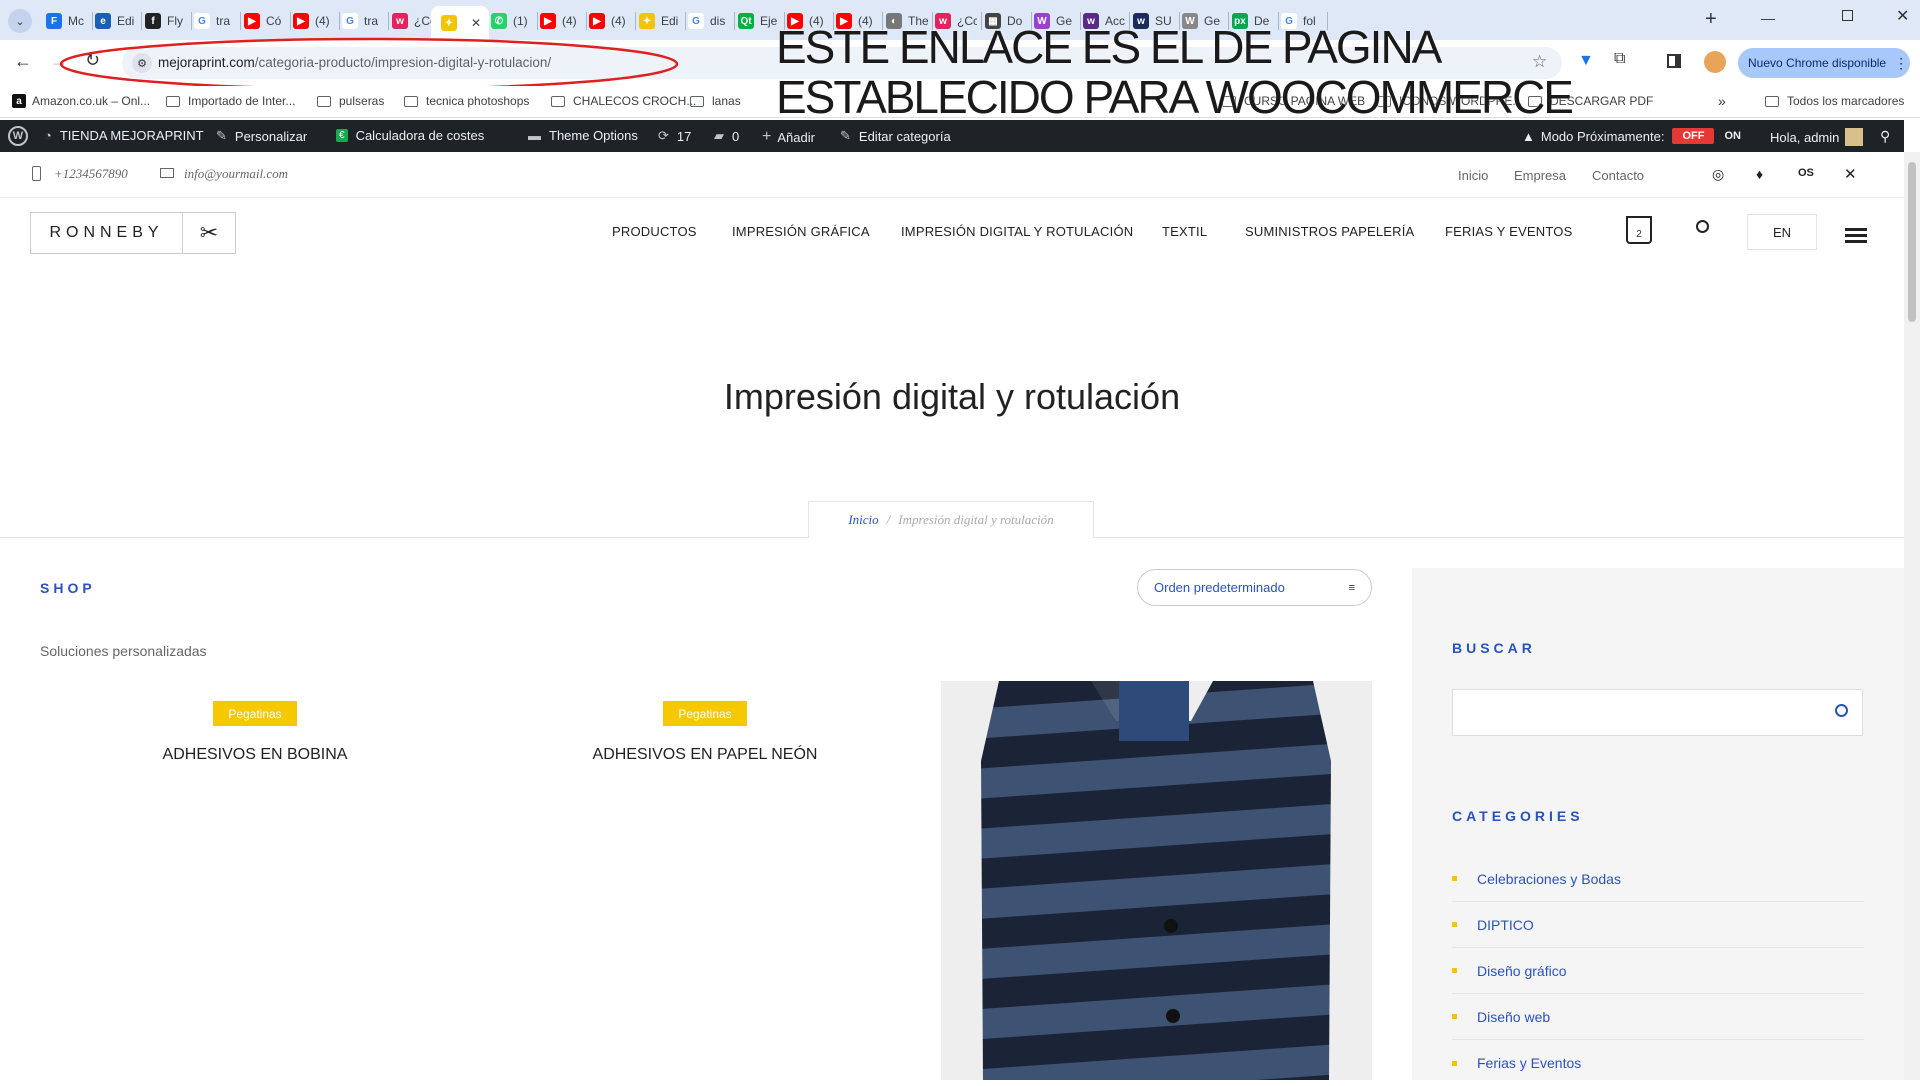 The width and height of the screenshot is (1920, 1086). What do you see at coordinates (67, 21) in the screenshot?
I see `browser-tab: F Mc` at bounding box center [67, 21].